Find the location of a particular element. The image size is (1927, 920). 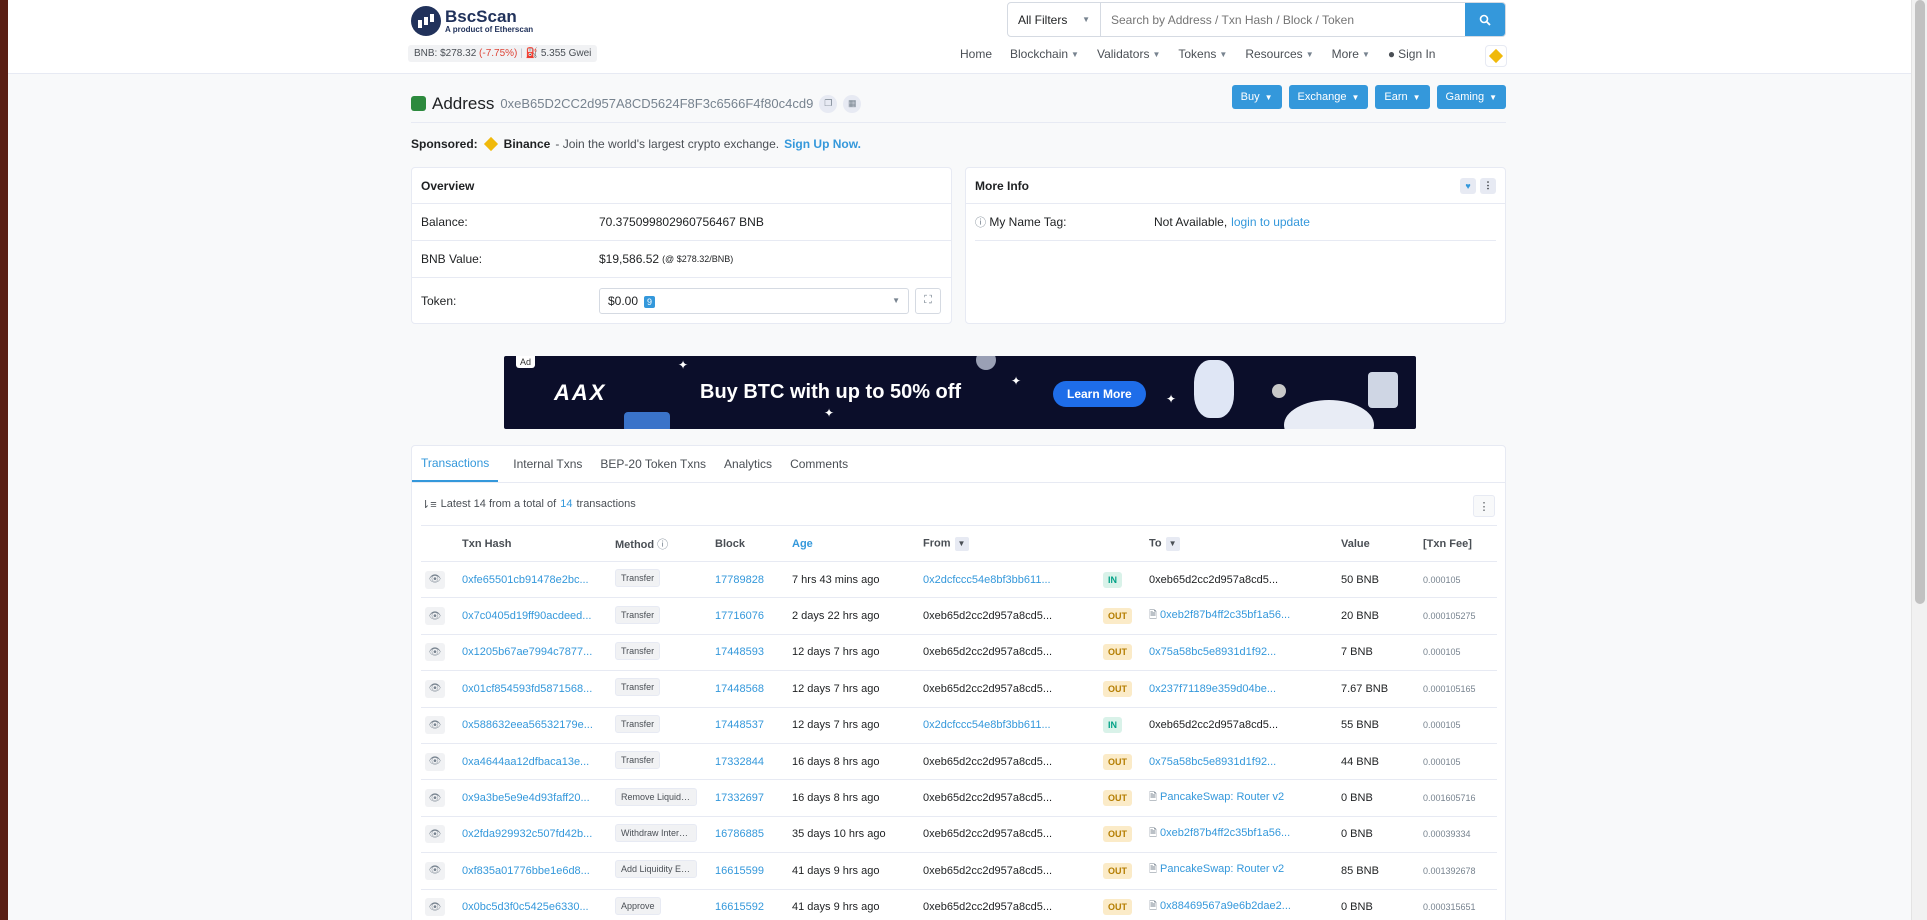

login-to-update-link: login to update is located at coordinates (1270, 222).